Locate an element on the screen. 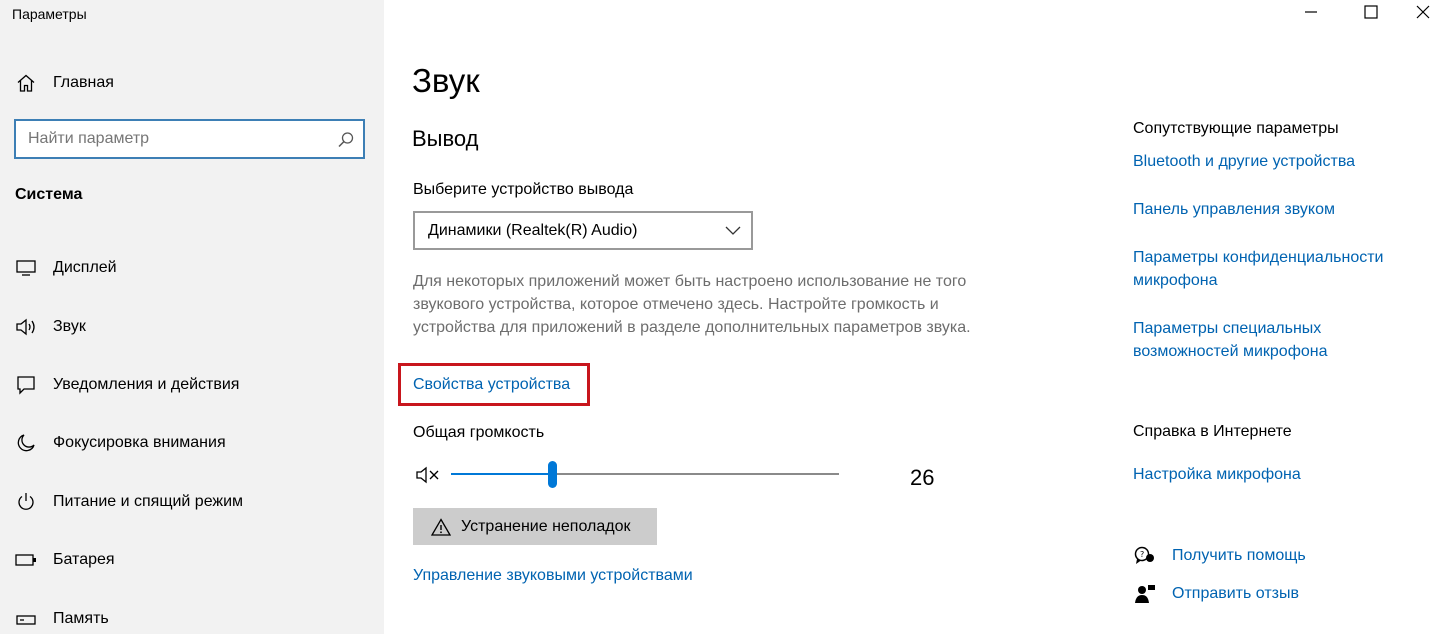 This screenshot has width=1440, height=634. troubleshoot-button: Устранение неполадок is located at coordinates (535, 526).